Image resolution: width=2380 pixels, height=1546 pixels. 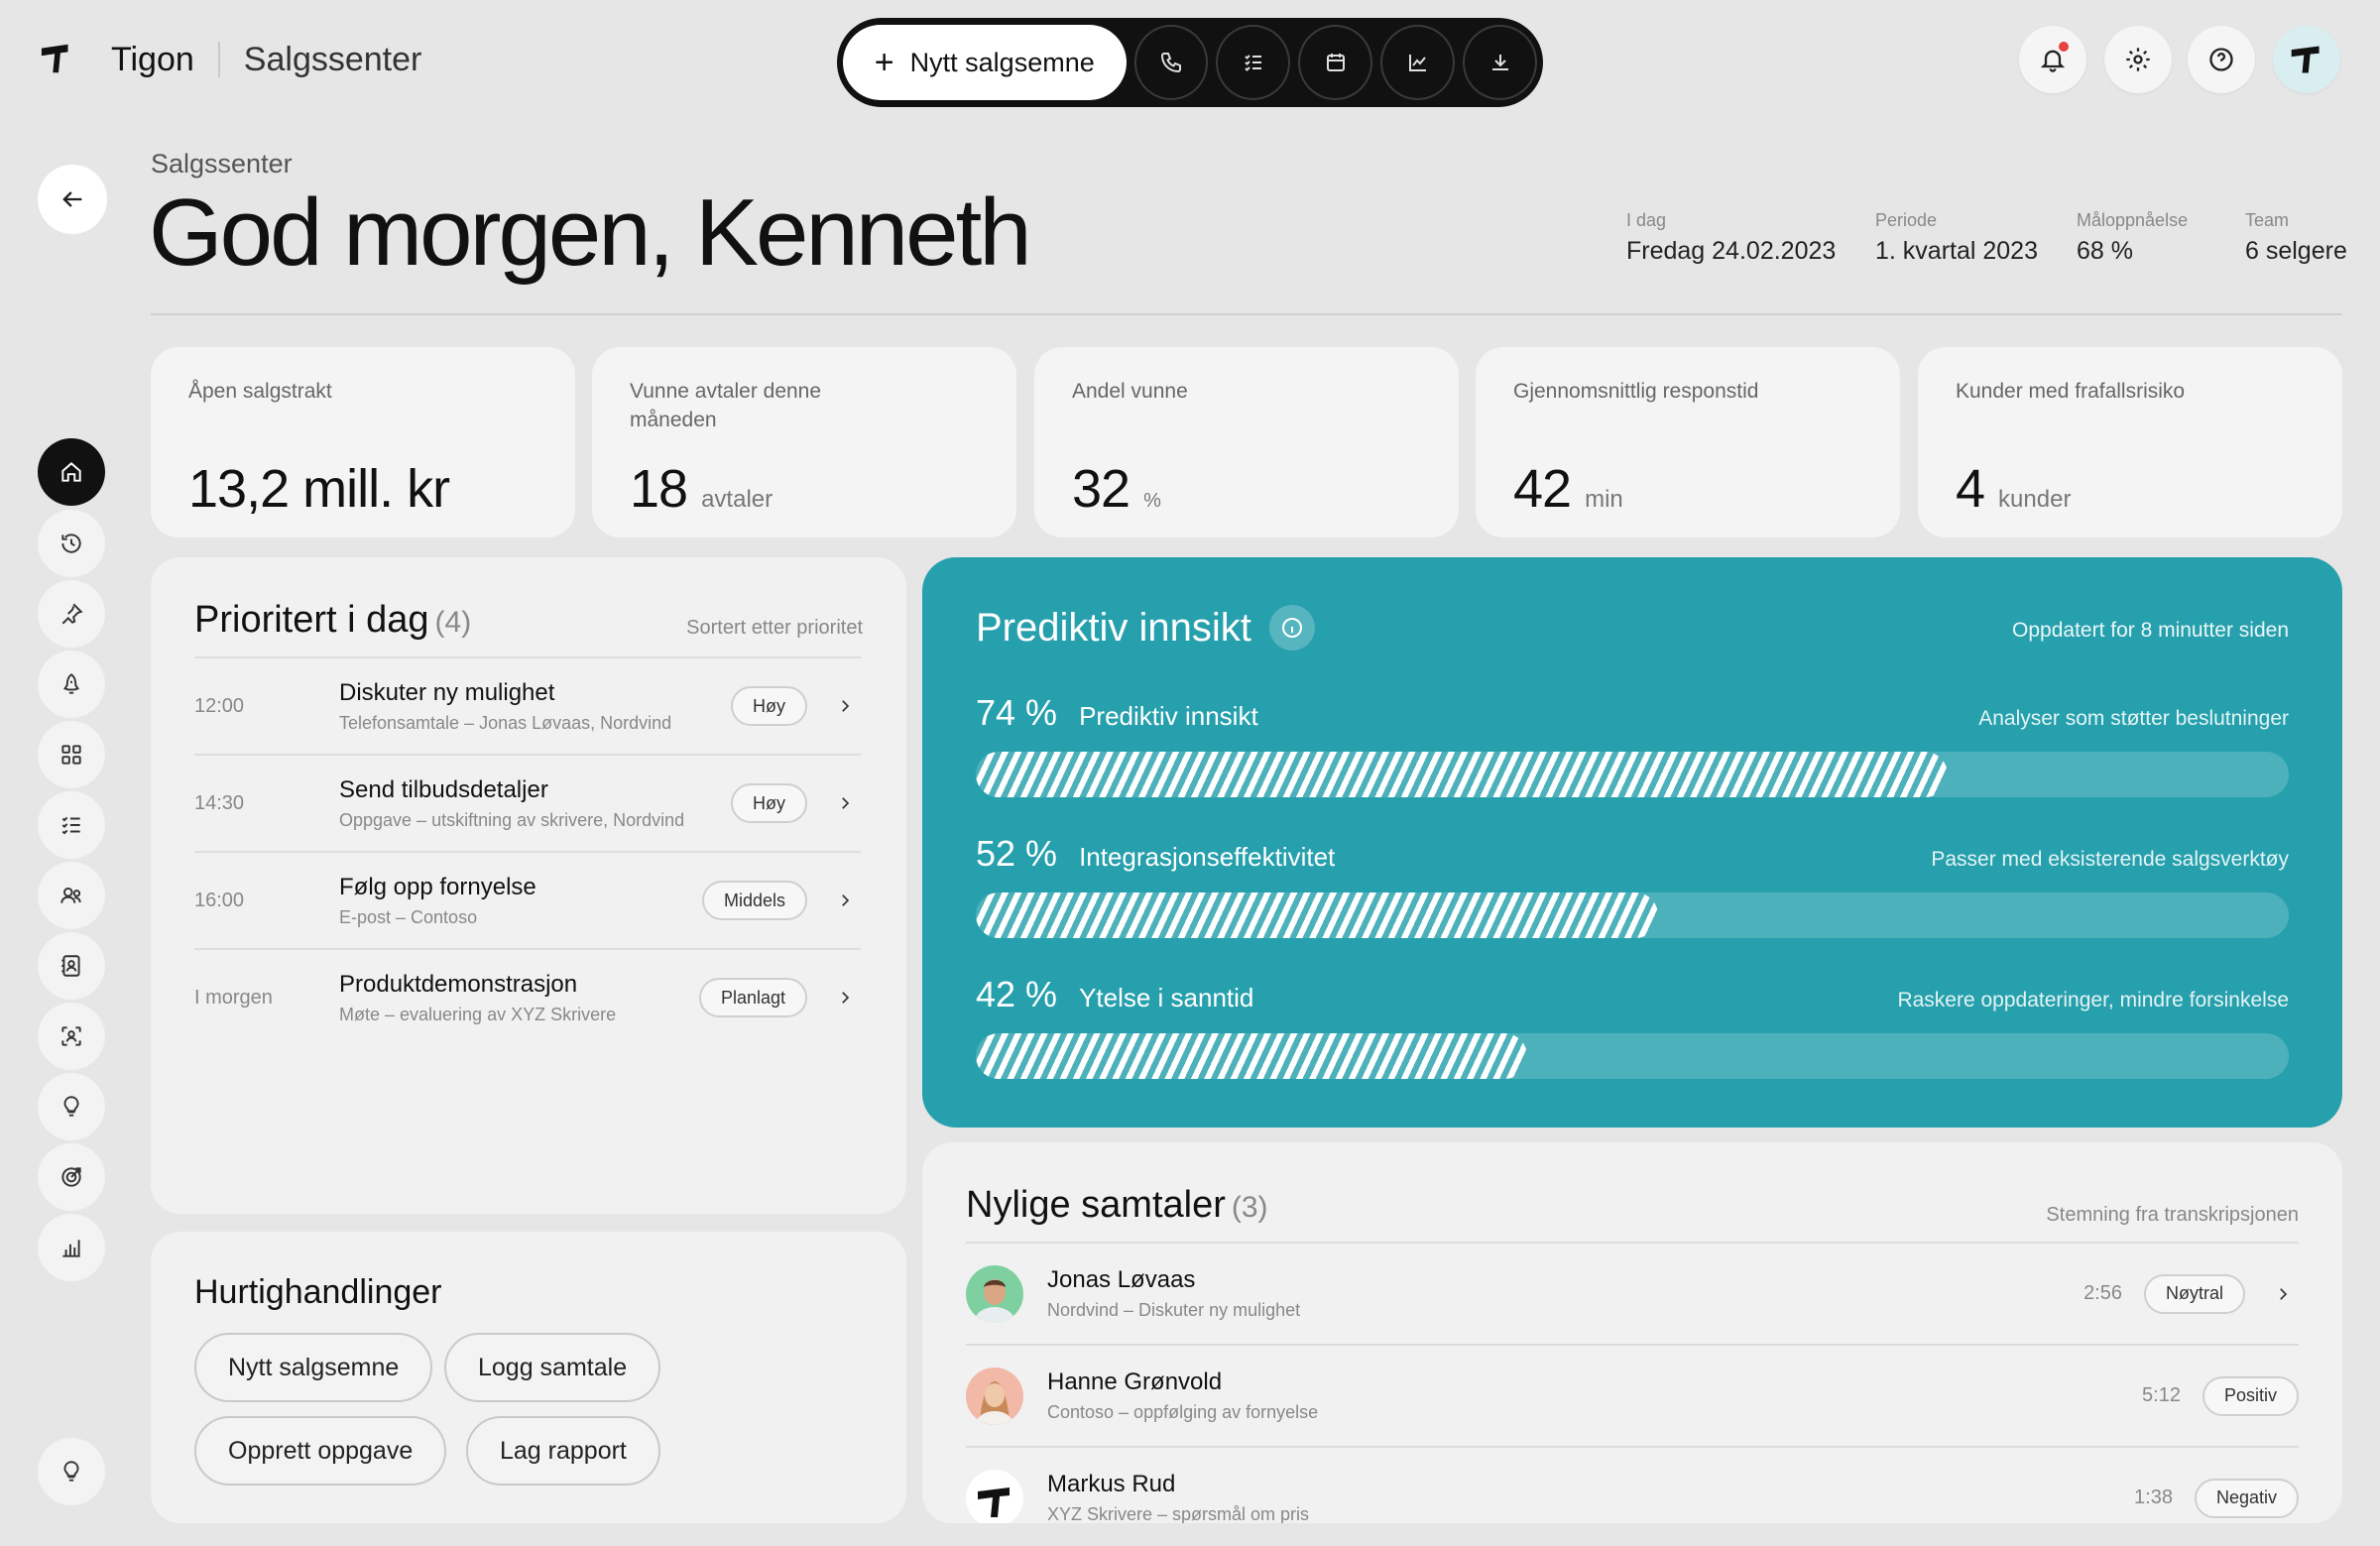 What do you see at coordinates (2150, 630) in the screenshot?
I see `predictive-updated: Oppdatert for 8 minutter siden` at bounding box center [2150, 630].